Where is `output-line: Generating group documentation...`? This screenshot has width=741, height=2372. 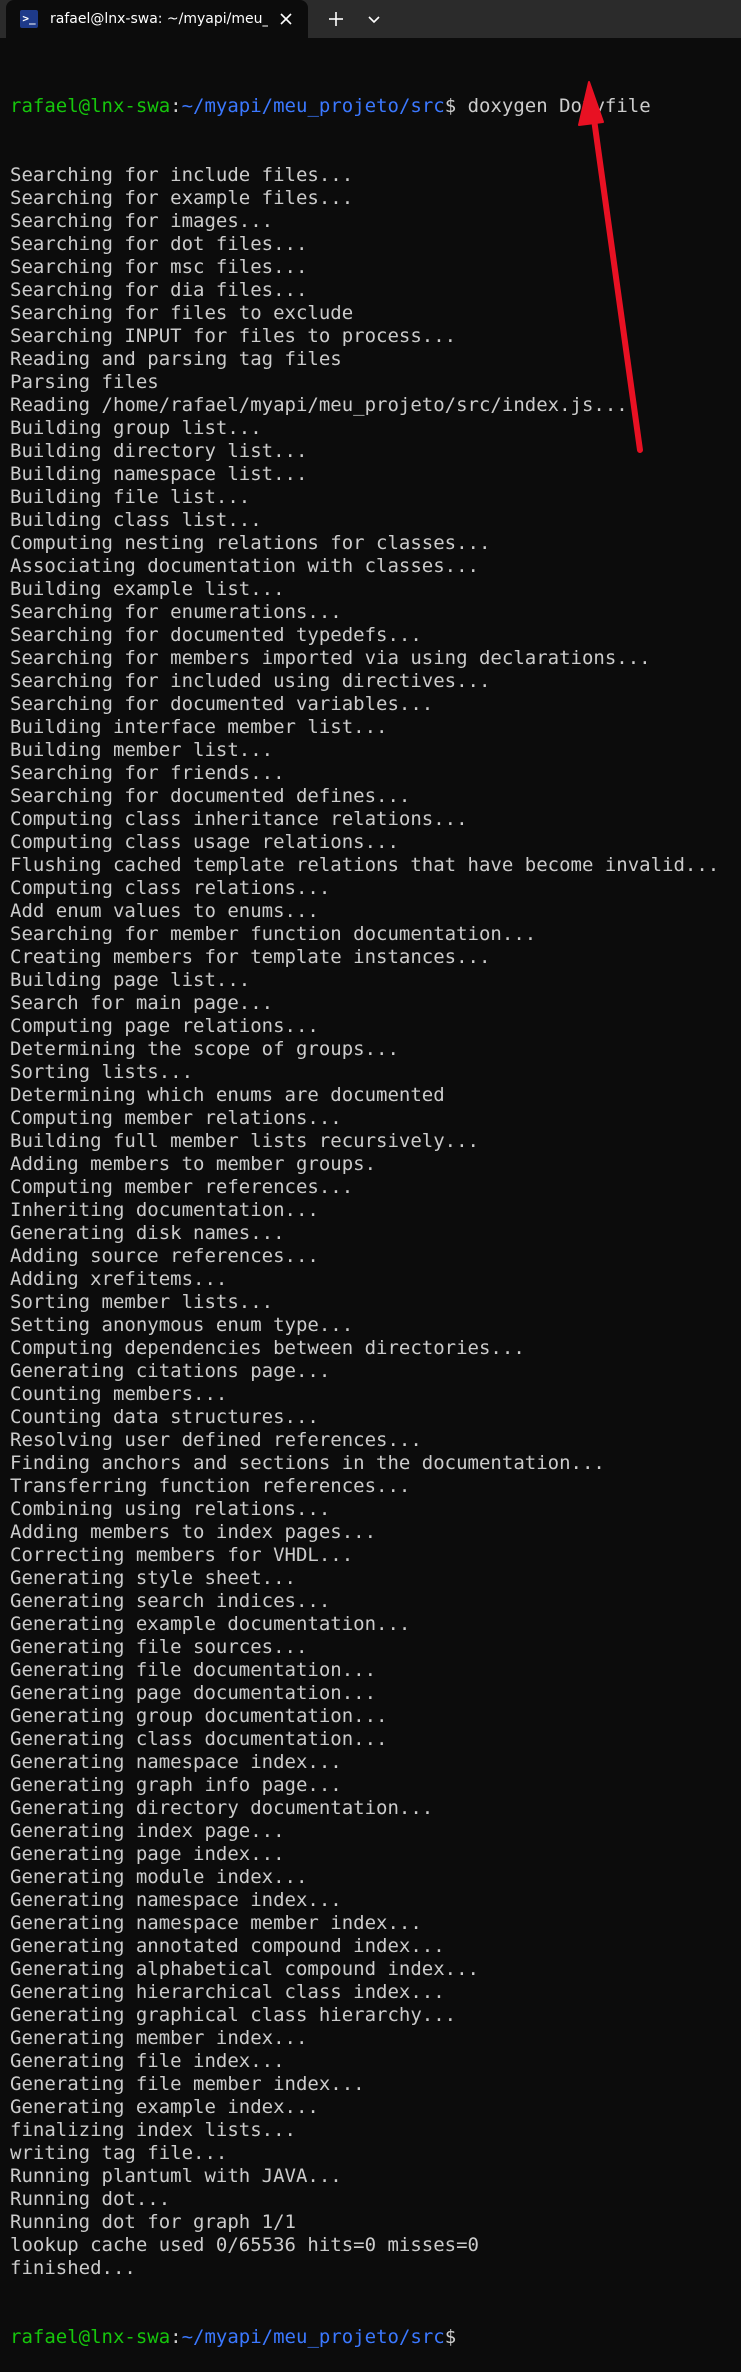 output-line: Generating group documentation... is located at coordinates (199, 1716).